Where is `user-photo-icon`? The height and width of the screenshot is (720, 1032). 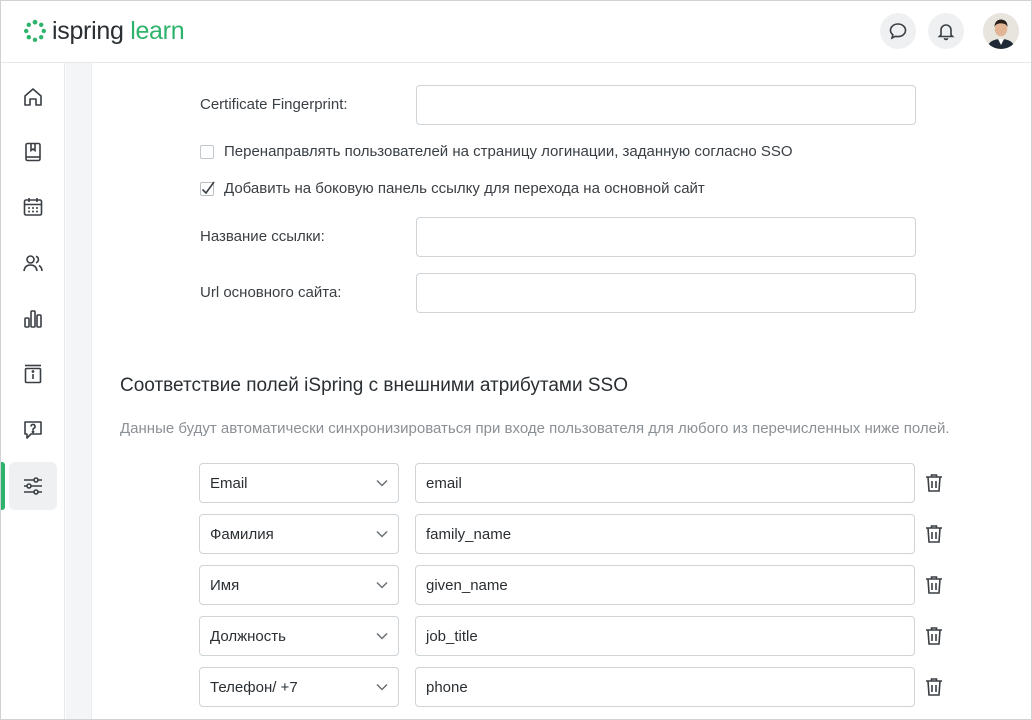
user-photo-icon is located at coordinates (1001, 31).